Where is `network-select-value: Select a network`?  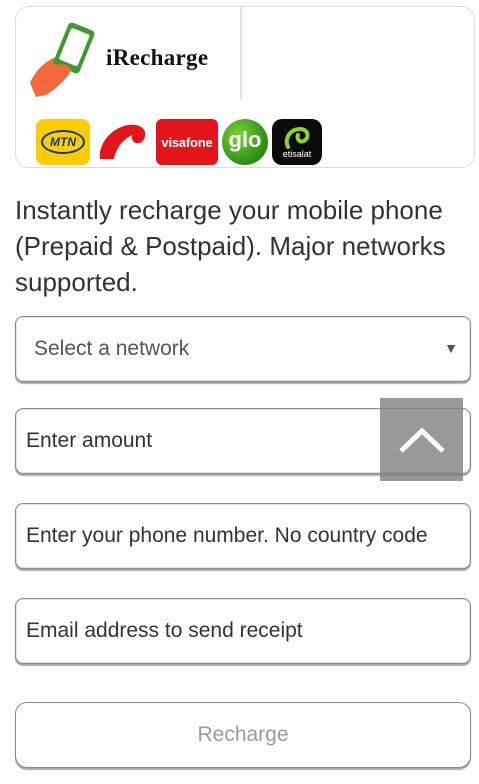 network-select-value: Select a network is located at coordinates (112, 348).